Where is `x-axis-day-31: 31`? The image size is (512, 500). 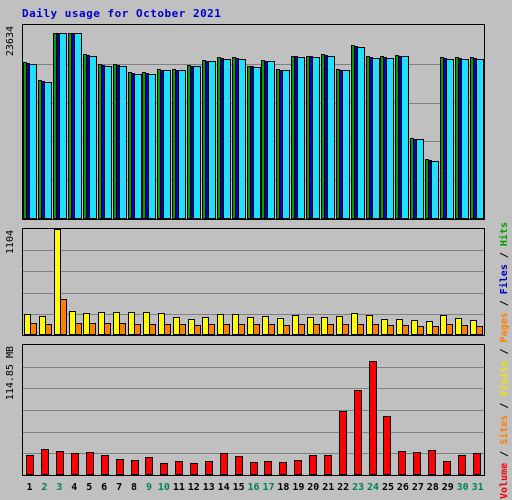
x-axis-day-31: 31 is located at coordinates (477, 487).